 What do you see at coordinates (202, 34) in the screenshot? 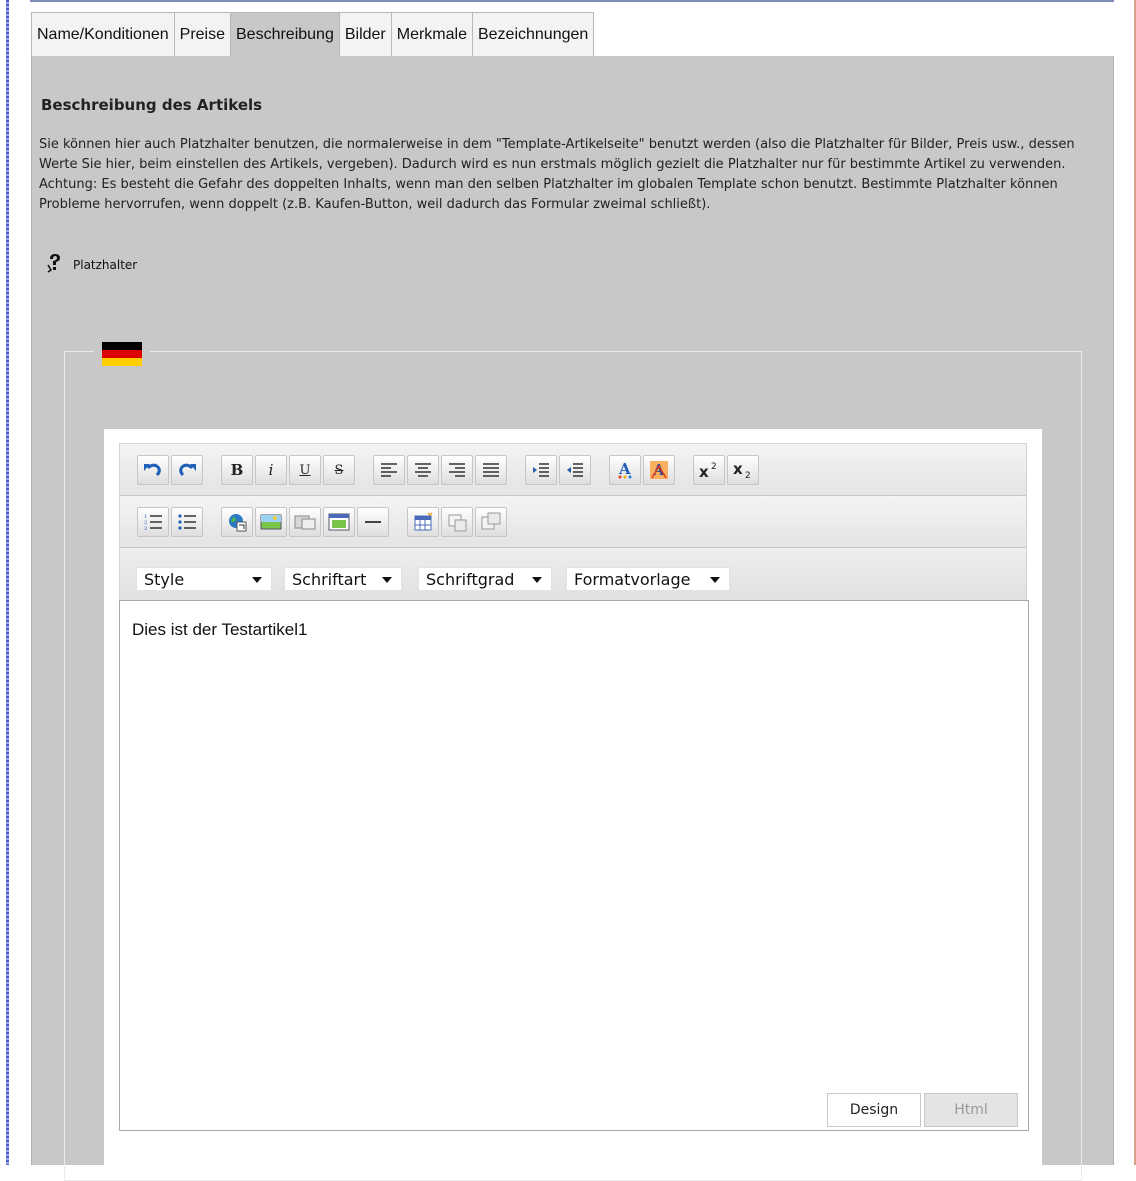
I see `tab-preise: Preise` at bounding box center [202, 34].